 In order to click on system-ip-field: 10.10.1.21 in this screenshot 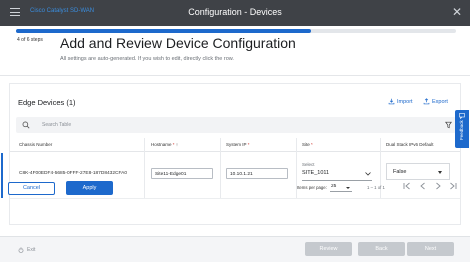, I will do `click(257, 173)`.